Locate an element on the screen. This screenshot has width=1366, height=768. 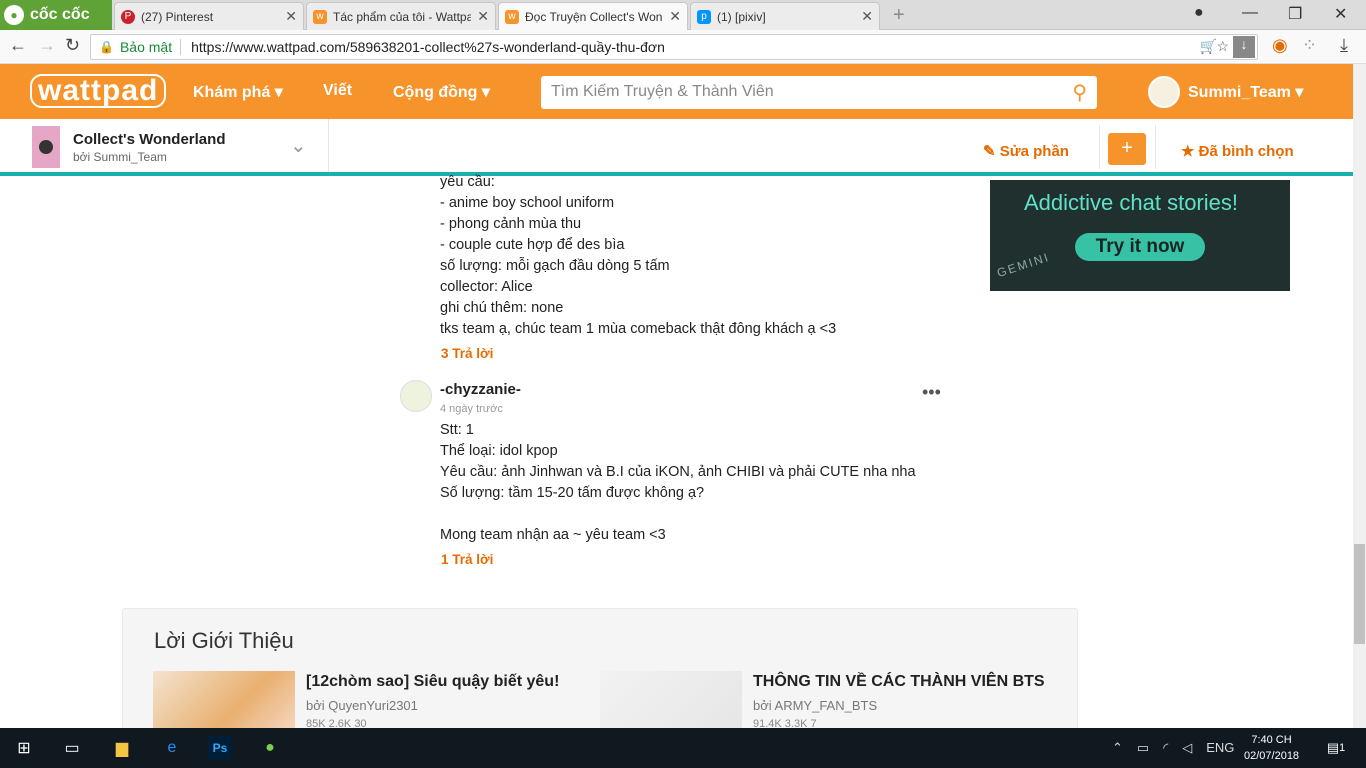
file-explorer-icon: ▆ is located at coordinates (122, 748).